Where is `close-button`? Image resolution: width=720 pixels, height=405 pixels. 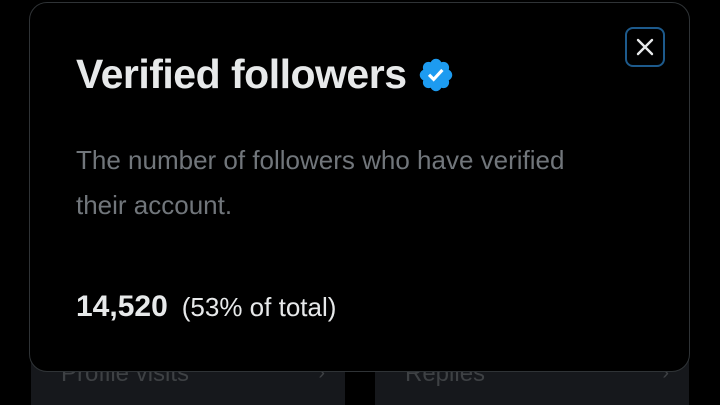
close-button is located at coordinates (645, 47).